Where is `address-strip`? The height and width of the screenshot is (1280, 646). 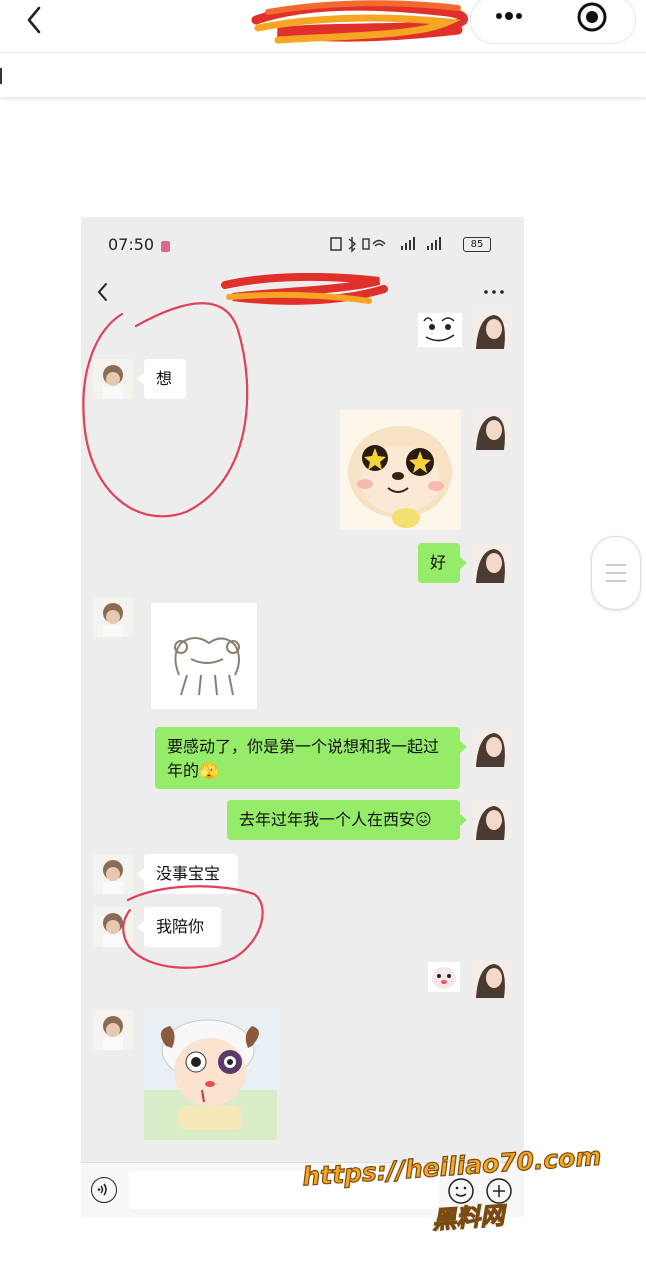
address-strip is located at coordinates (323, 75).